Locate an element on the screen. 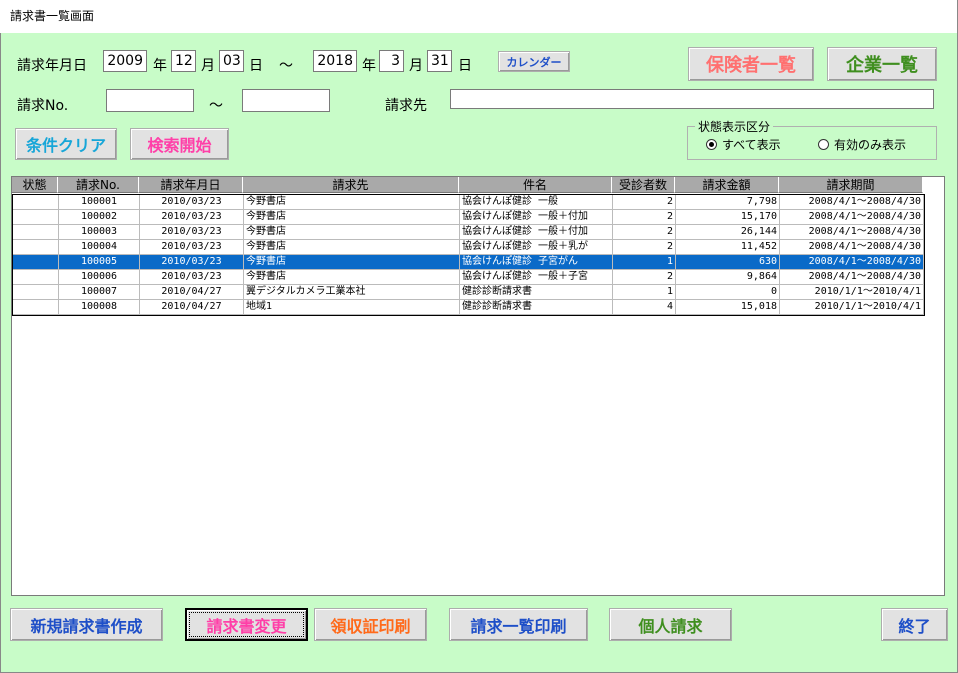  table-cell-date: 2010/04/27 is located at coordinates (192, 307).